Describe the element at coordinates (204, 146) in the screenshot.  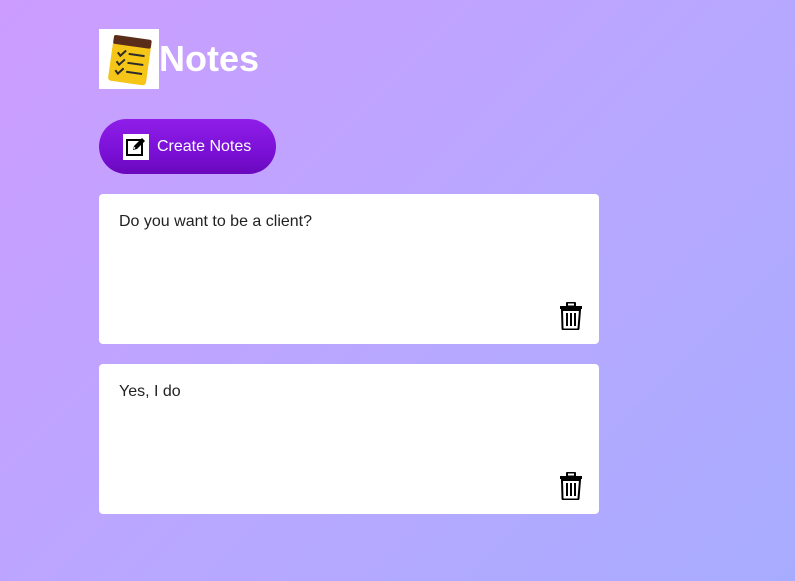
I see `create-notes-label: Create Notes` at that location.